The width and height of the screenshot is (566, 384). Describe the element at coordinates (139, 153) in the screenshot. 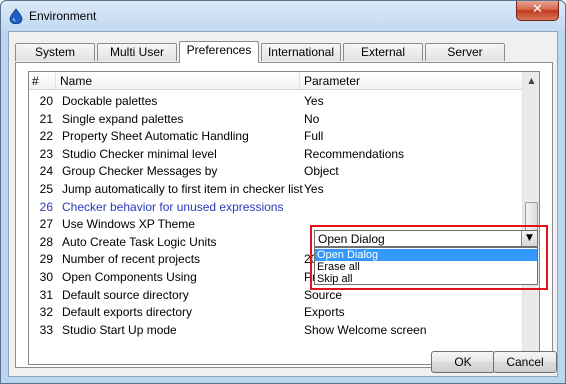

I see `row-name: Studio Checker minimal level` at that location.